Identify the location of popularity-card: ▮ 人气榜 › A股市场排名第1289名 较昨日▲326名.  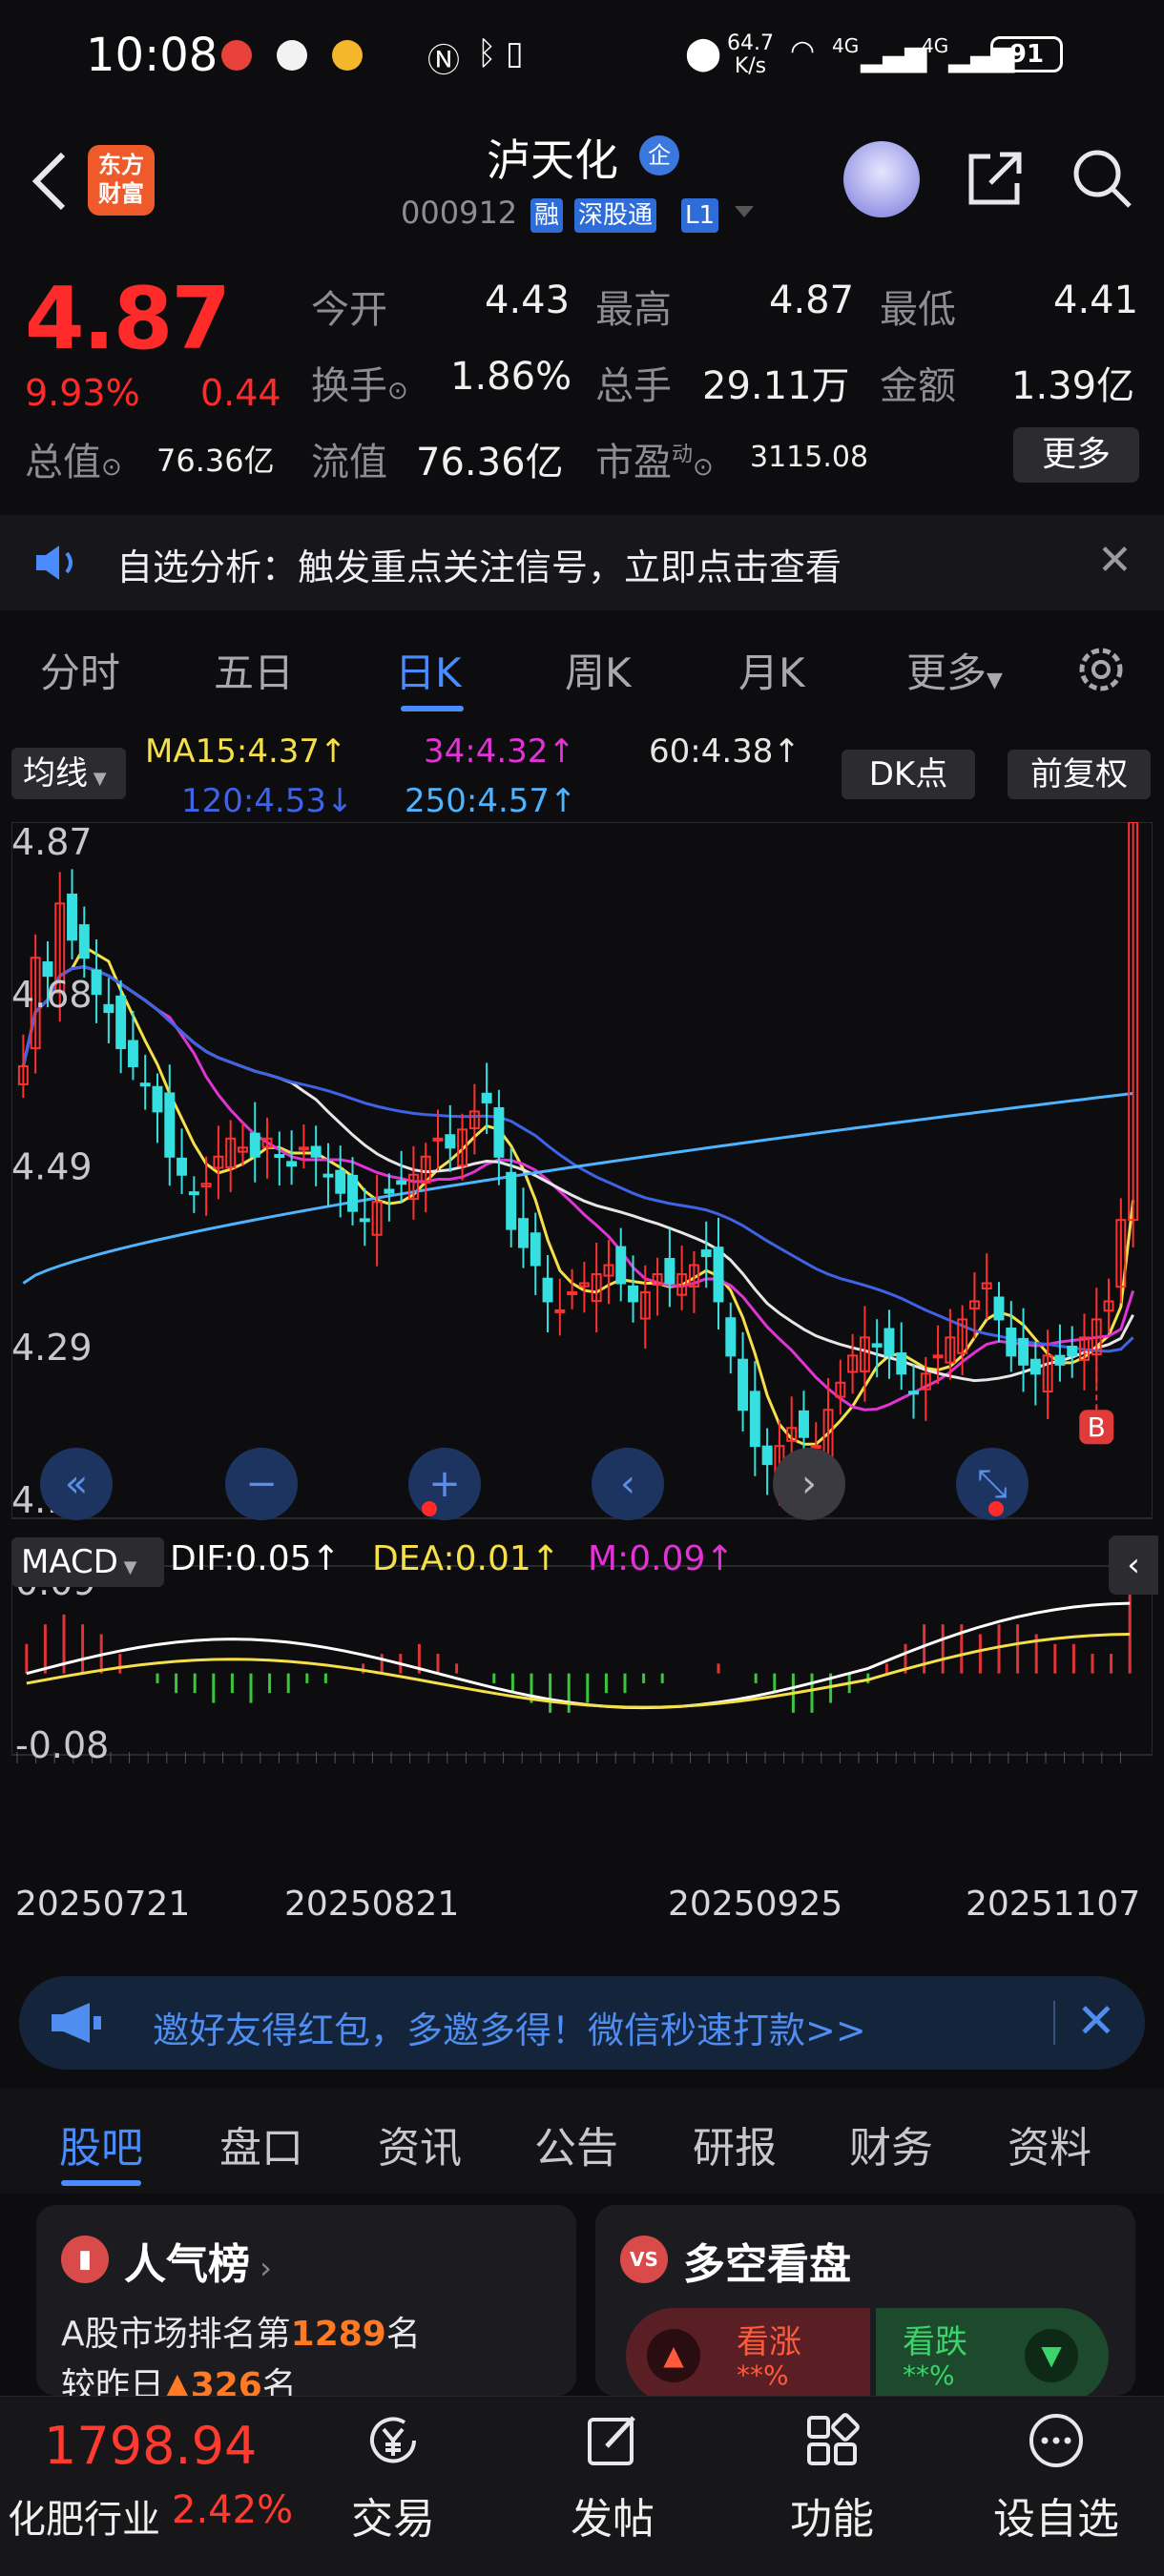
(306, 2300).